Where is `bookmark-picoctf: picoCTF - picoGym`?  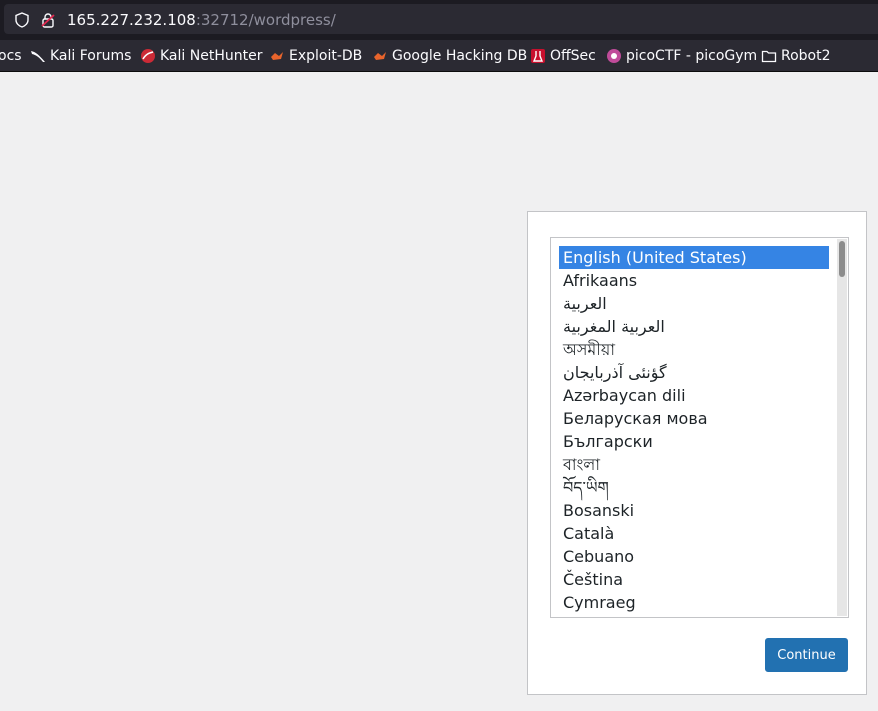
bookmark-picoctf: picoCTF - picoGym is located at coordinates (681, 56).